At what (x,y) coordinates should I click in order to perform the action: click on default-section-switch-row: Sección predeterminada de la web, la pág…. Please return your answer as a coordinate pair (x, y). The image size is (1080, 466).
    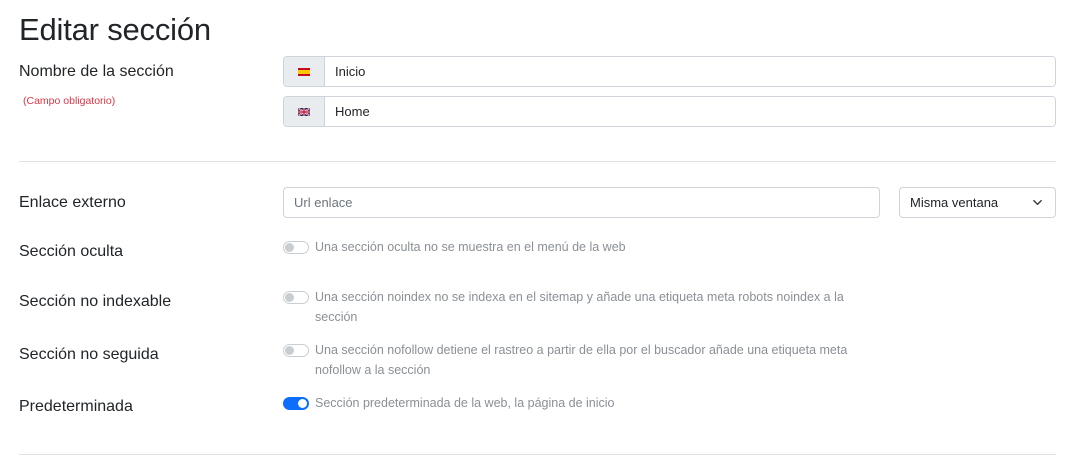
    Looking at the image, I should click on (449, 404).